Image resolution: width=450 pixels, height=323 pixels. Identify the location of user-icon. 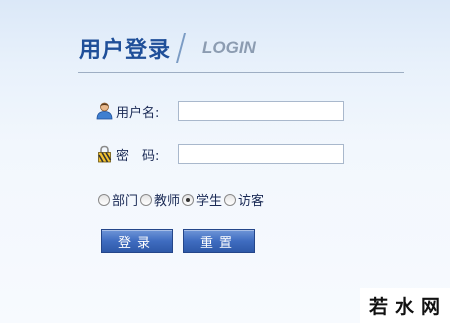
(104, 111).